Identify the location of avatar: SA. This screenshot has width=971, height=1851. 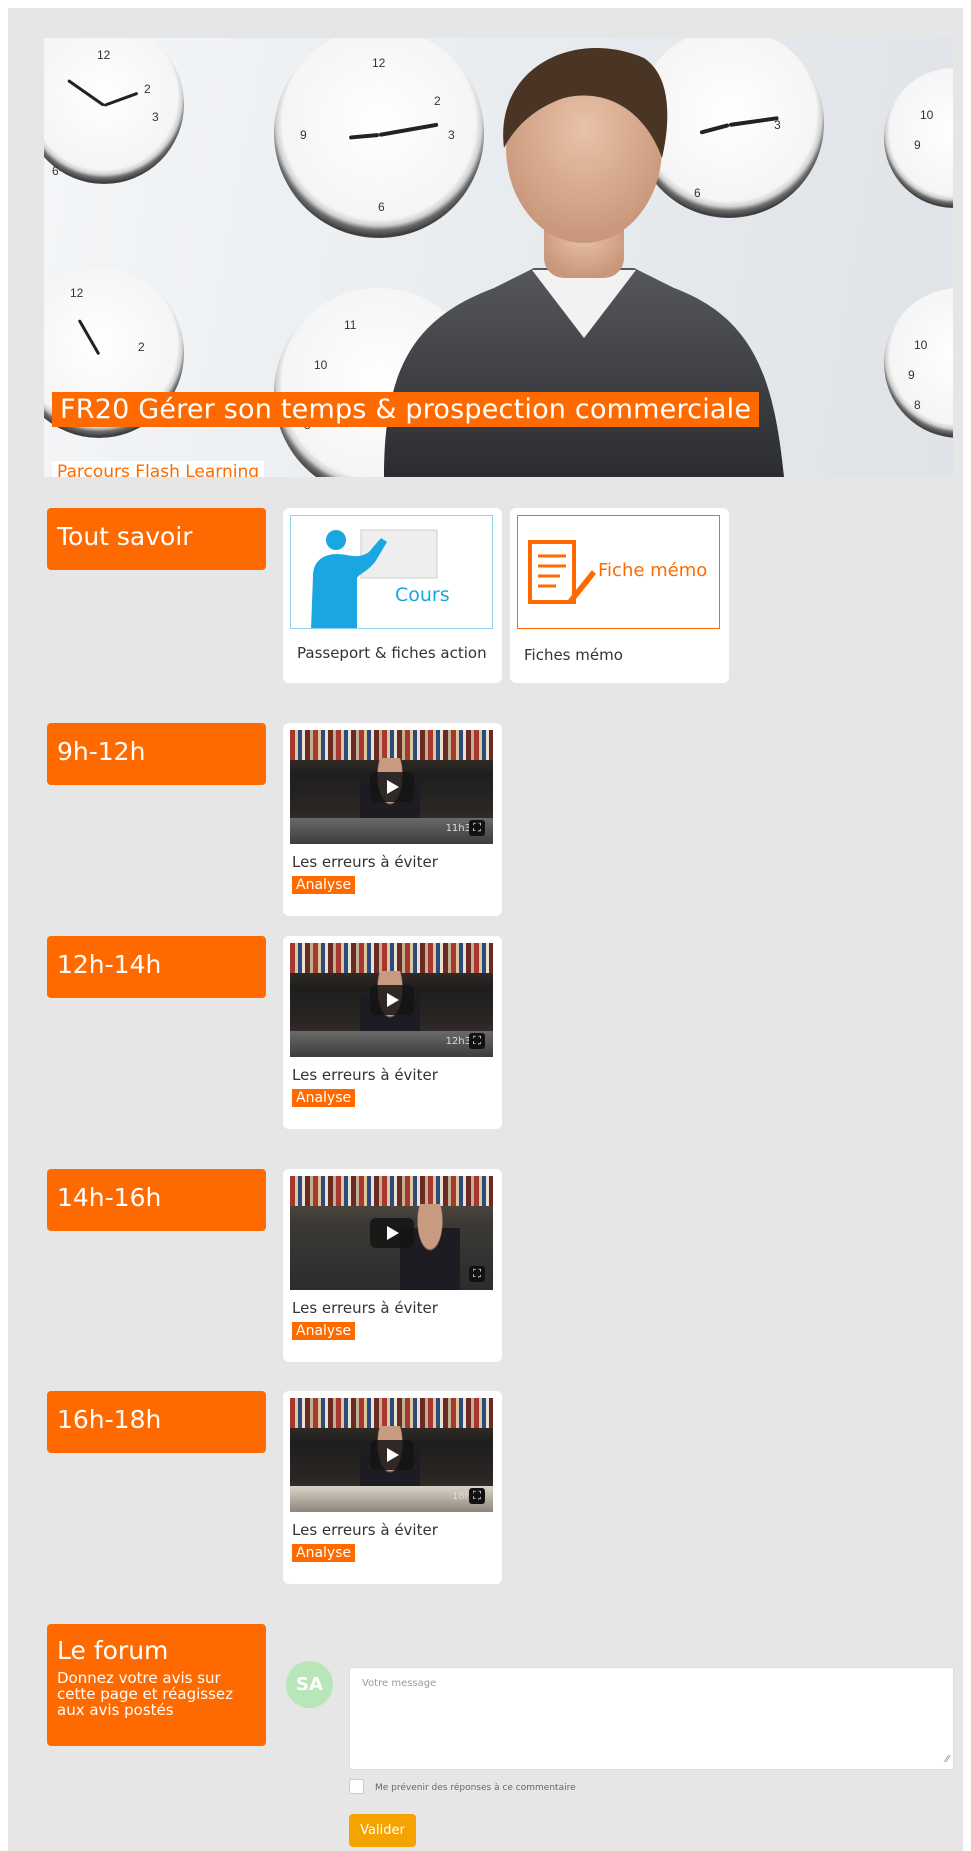
(309, 1684).